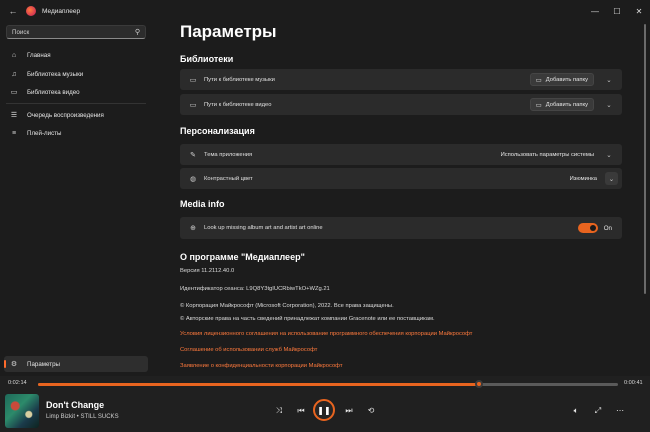  What do you see at coordinates (633, 383) in the screenshot?
I see `remaining-time: 0:00:41` at bounding box center [633, 383].